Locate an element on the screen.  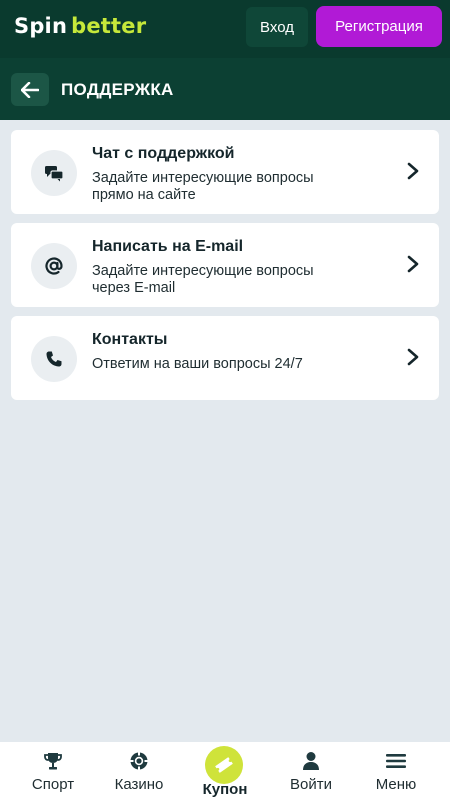
chat-bubbles-icon is located at coordinates (54, 174).